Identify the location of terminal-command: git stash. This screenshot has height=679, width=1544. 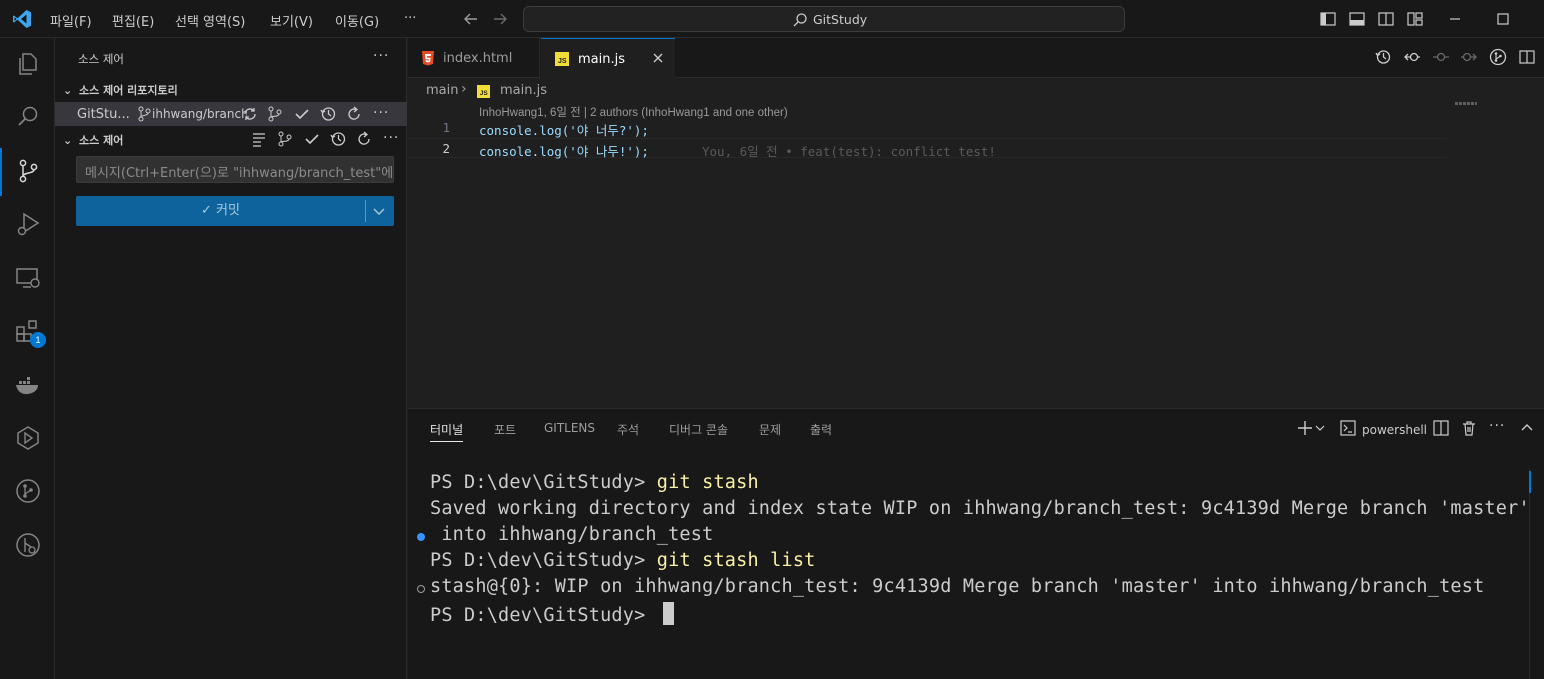
(707, 482).